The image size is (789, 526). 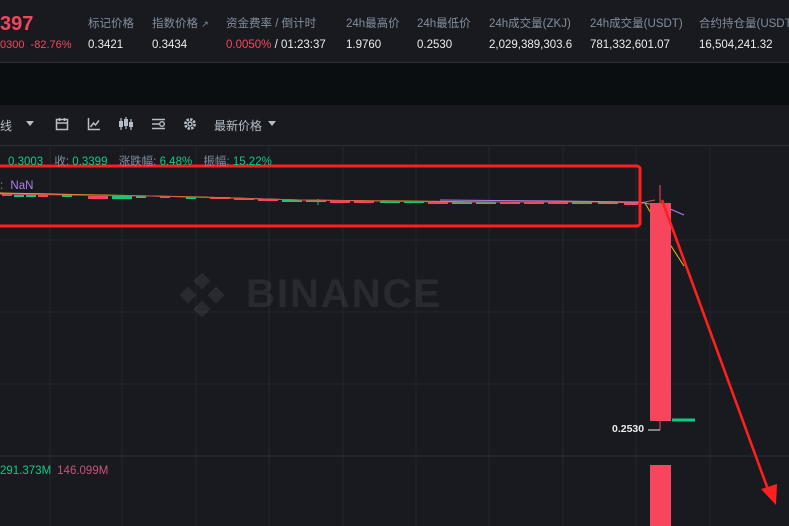 I want to click on mark-price-label: 标记价格, so click(x=111, y=24).